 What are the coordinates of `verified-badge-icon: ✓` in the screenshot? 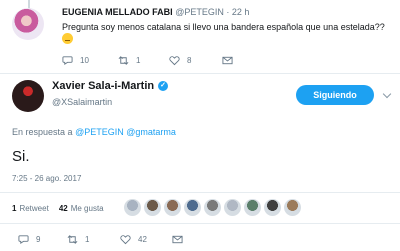 It's located at (163, 86).